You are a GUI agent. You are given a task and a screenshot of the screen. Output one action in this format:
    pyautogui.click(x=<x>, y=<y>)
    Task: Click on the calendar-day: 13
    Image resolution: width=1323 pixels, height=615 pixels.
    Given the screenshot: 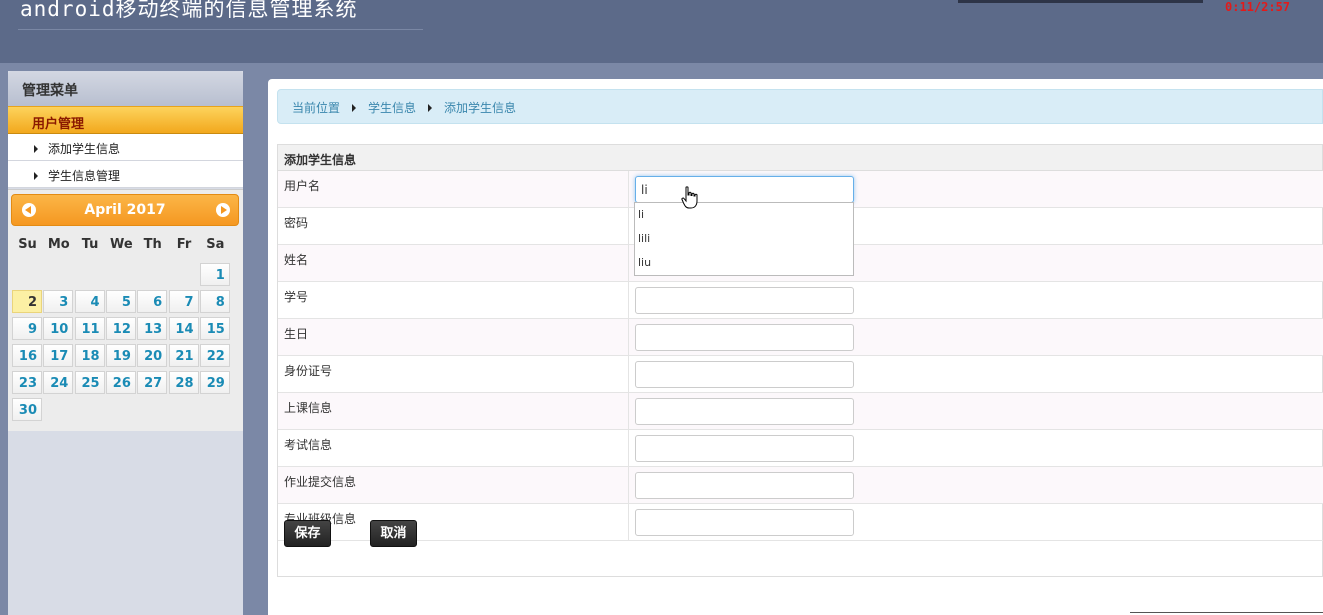 What is the action you would take?
    pyautogui.click(x=152, y=328)
    